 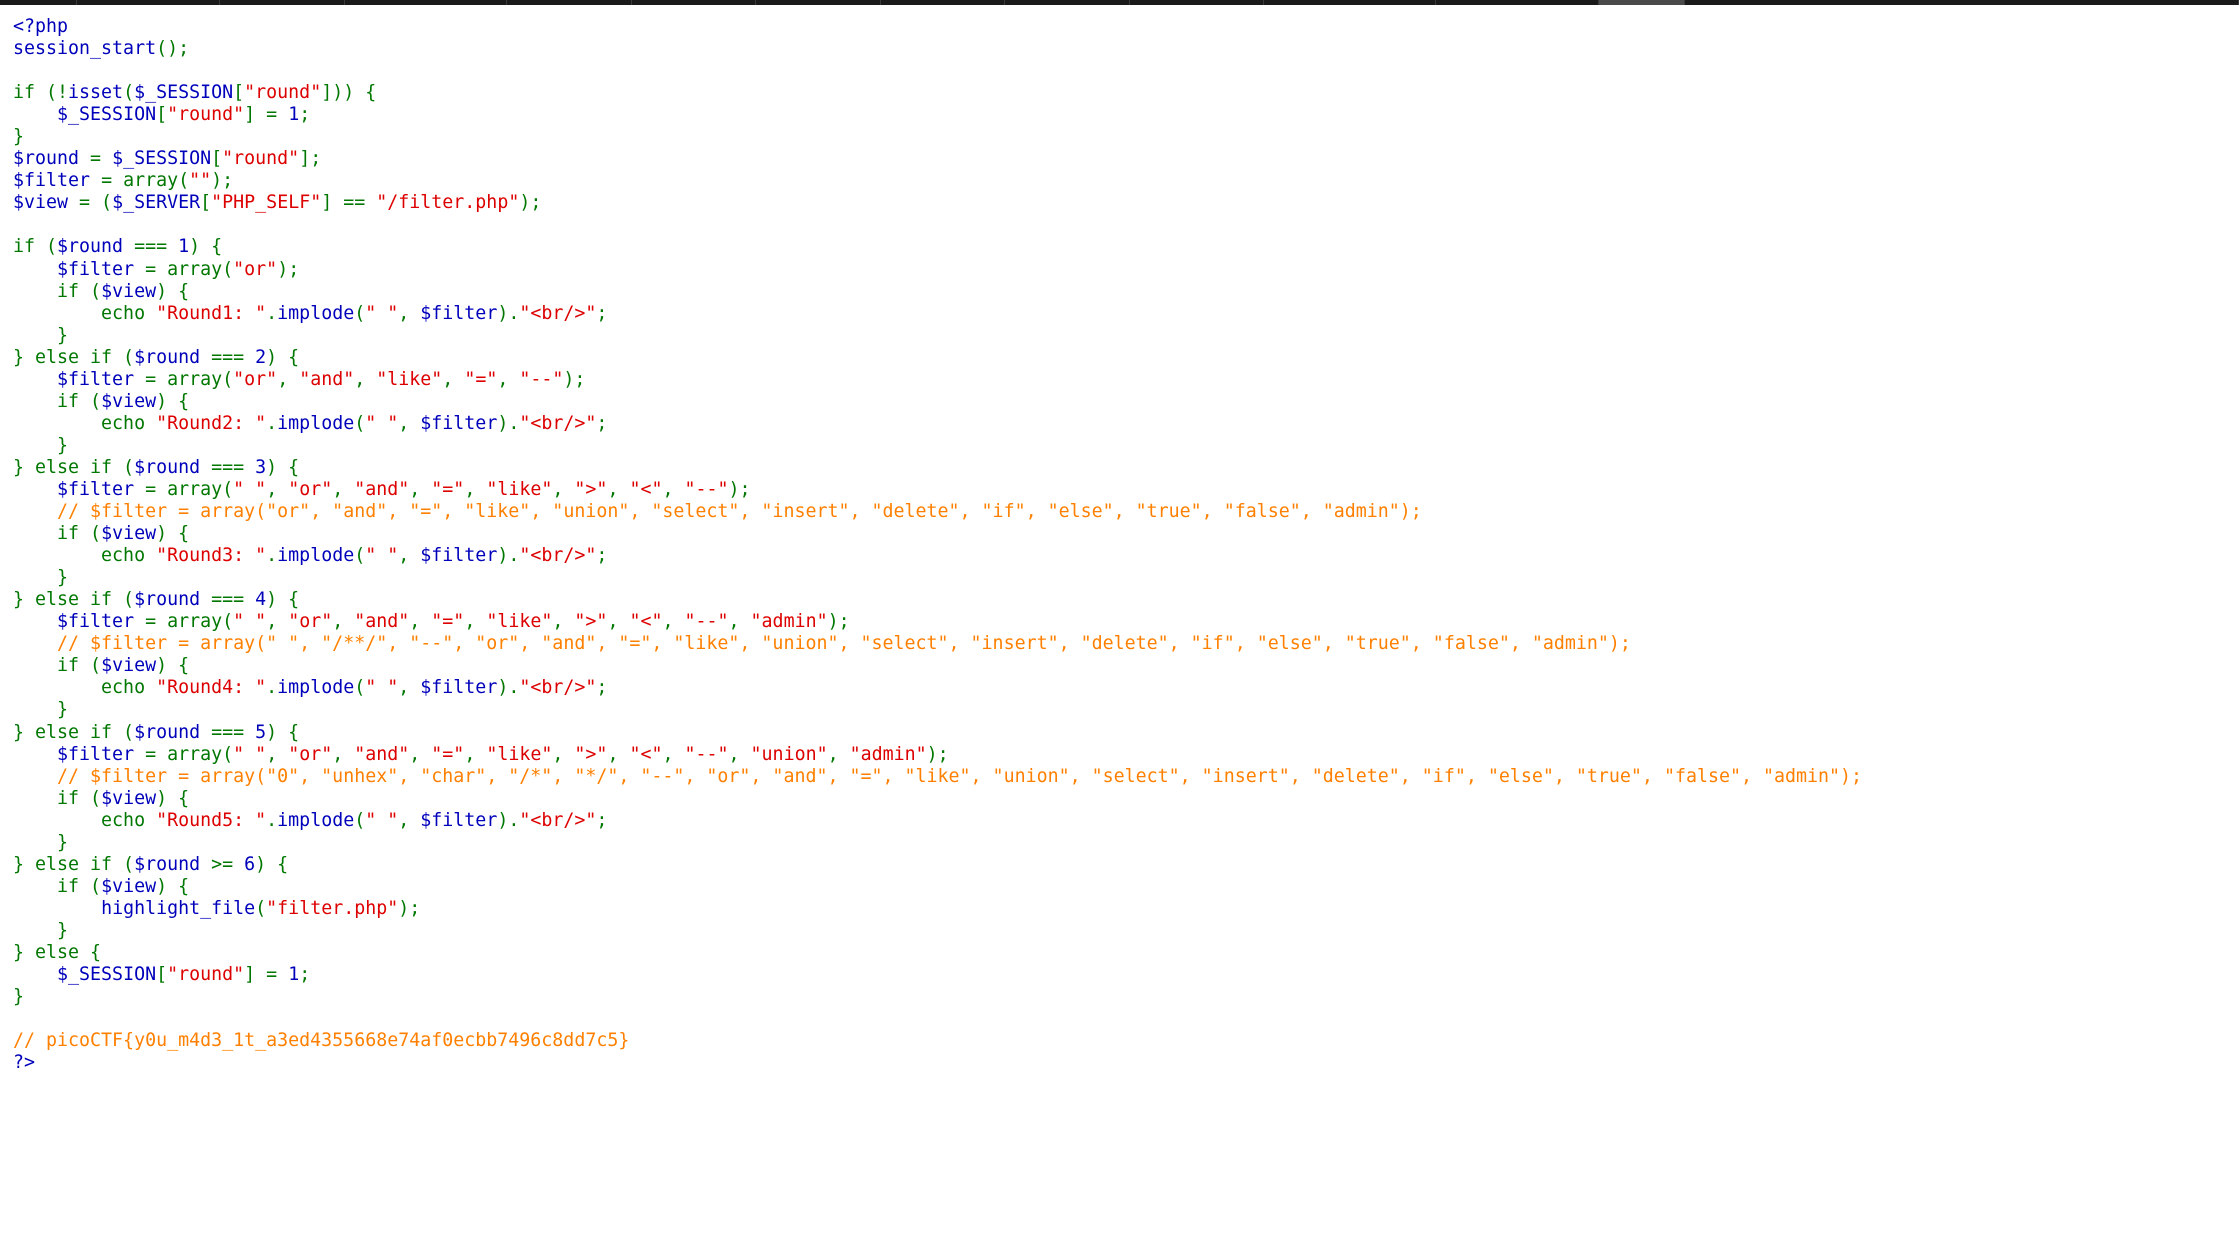 I want to click on code-string: "like", so click(x=409, y=379).